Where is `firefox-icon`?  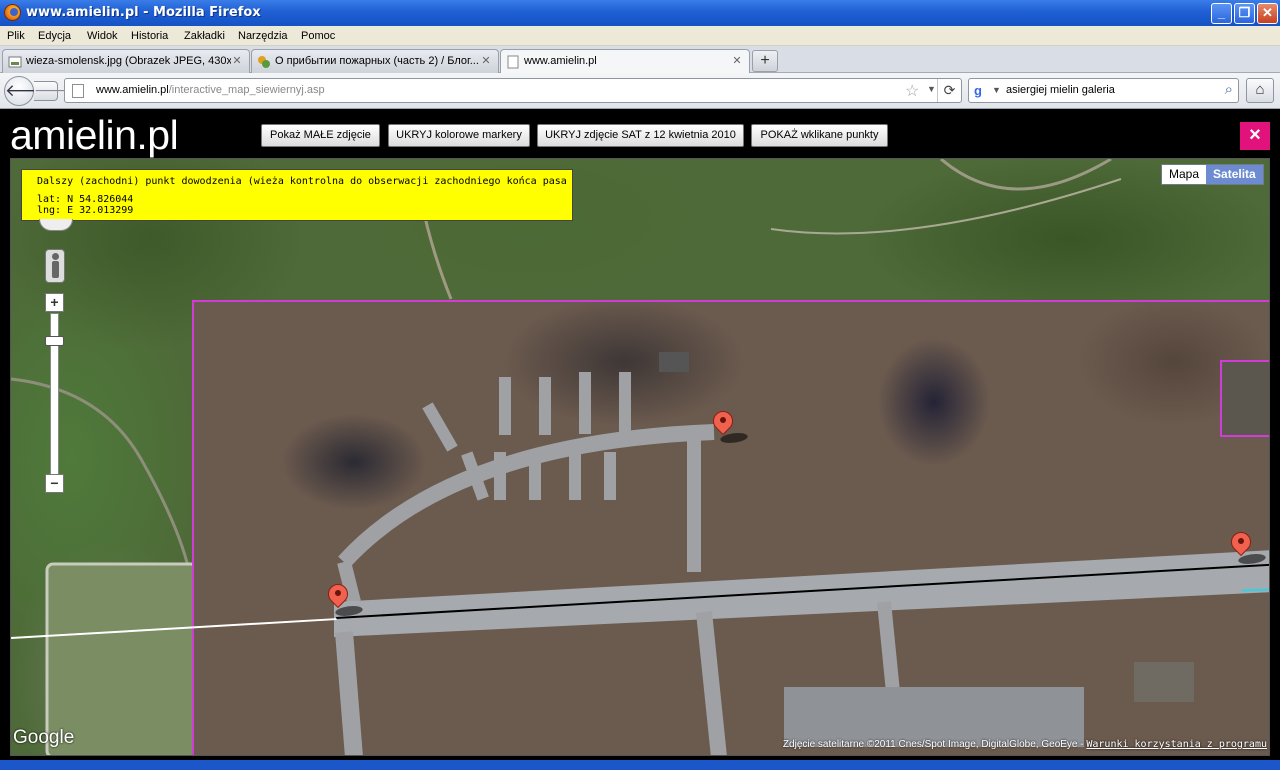 firefox-icon is located at coordinates (12, 12).